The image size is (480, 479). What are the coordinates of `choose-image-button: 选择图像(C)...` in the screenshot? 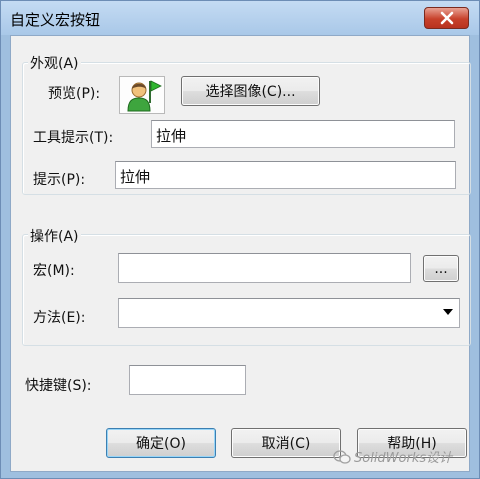 It's located at (250, 91).